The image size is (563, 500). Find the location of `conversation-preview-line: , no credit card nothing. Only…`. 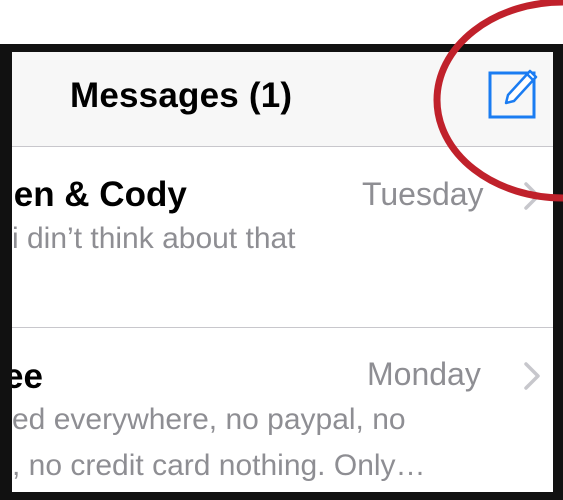

conversation-preview-line: , no credit card nothing. Only… is located at coordinates (219, 465).